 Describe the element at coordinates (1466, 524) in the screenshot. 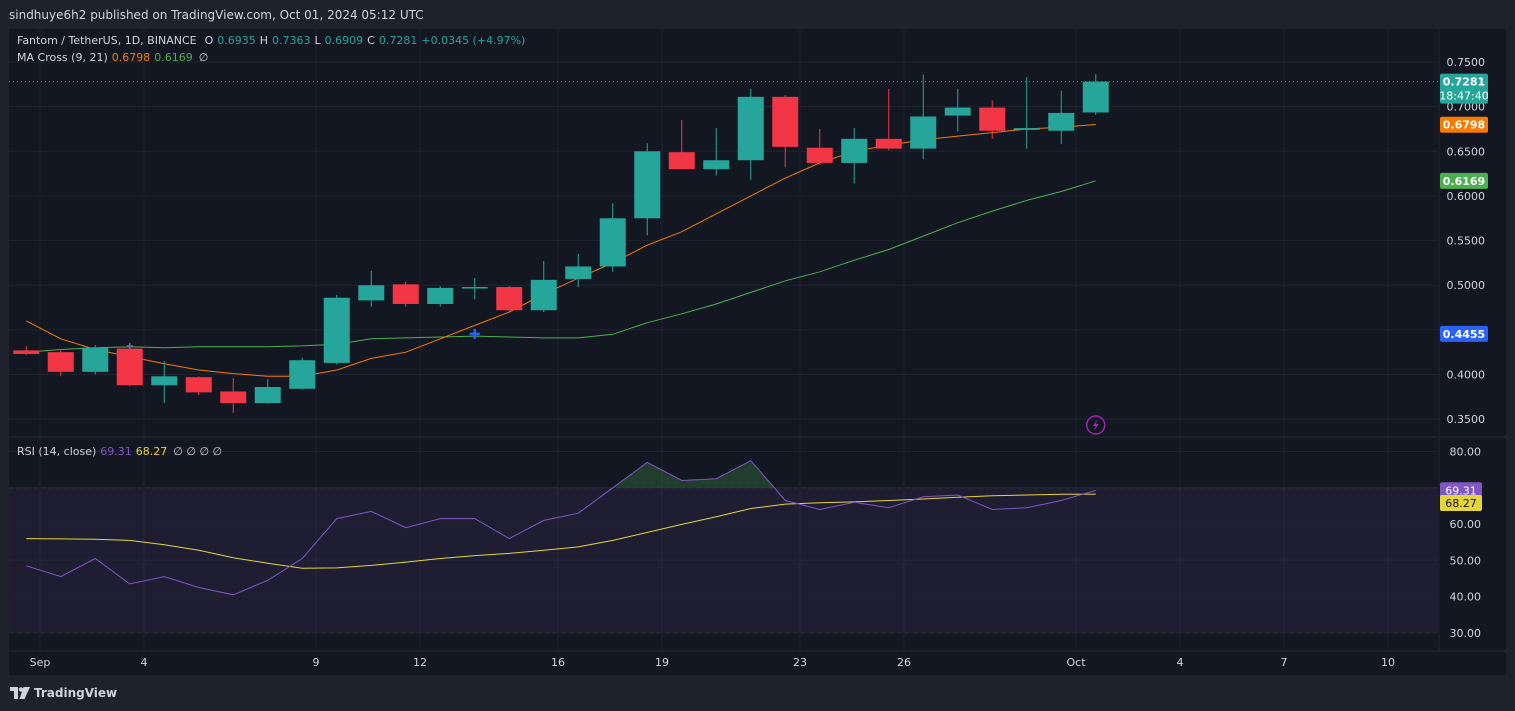

I see `rsi-tick-label: 60.00` at that location.